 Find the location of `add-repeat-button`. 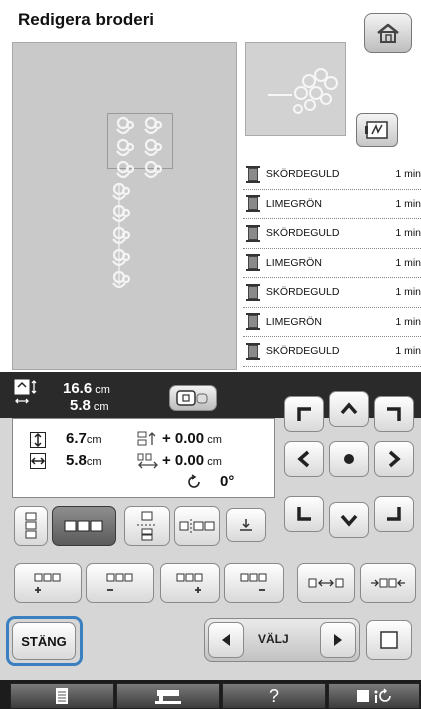

add-repeat-button is located at coordinates (48, 583).